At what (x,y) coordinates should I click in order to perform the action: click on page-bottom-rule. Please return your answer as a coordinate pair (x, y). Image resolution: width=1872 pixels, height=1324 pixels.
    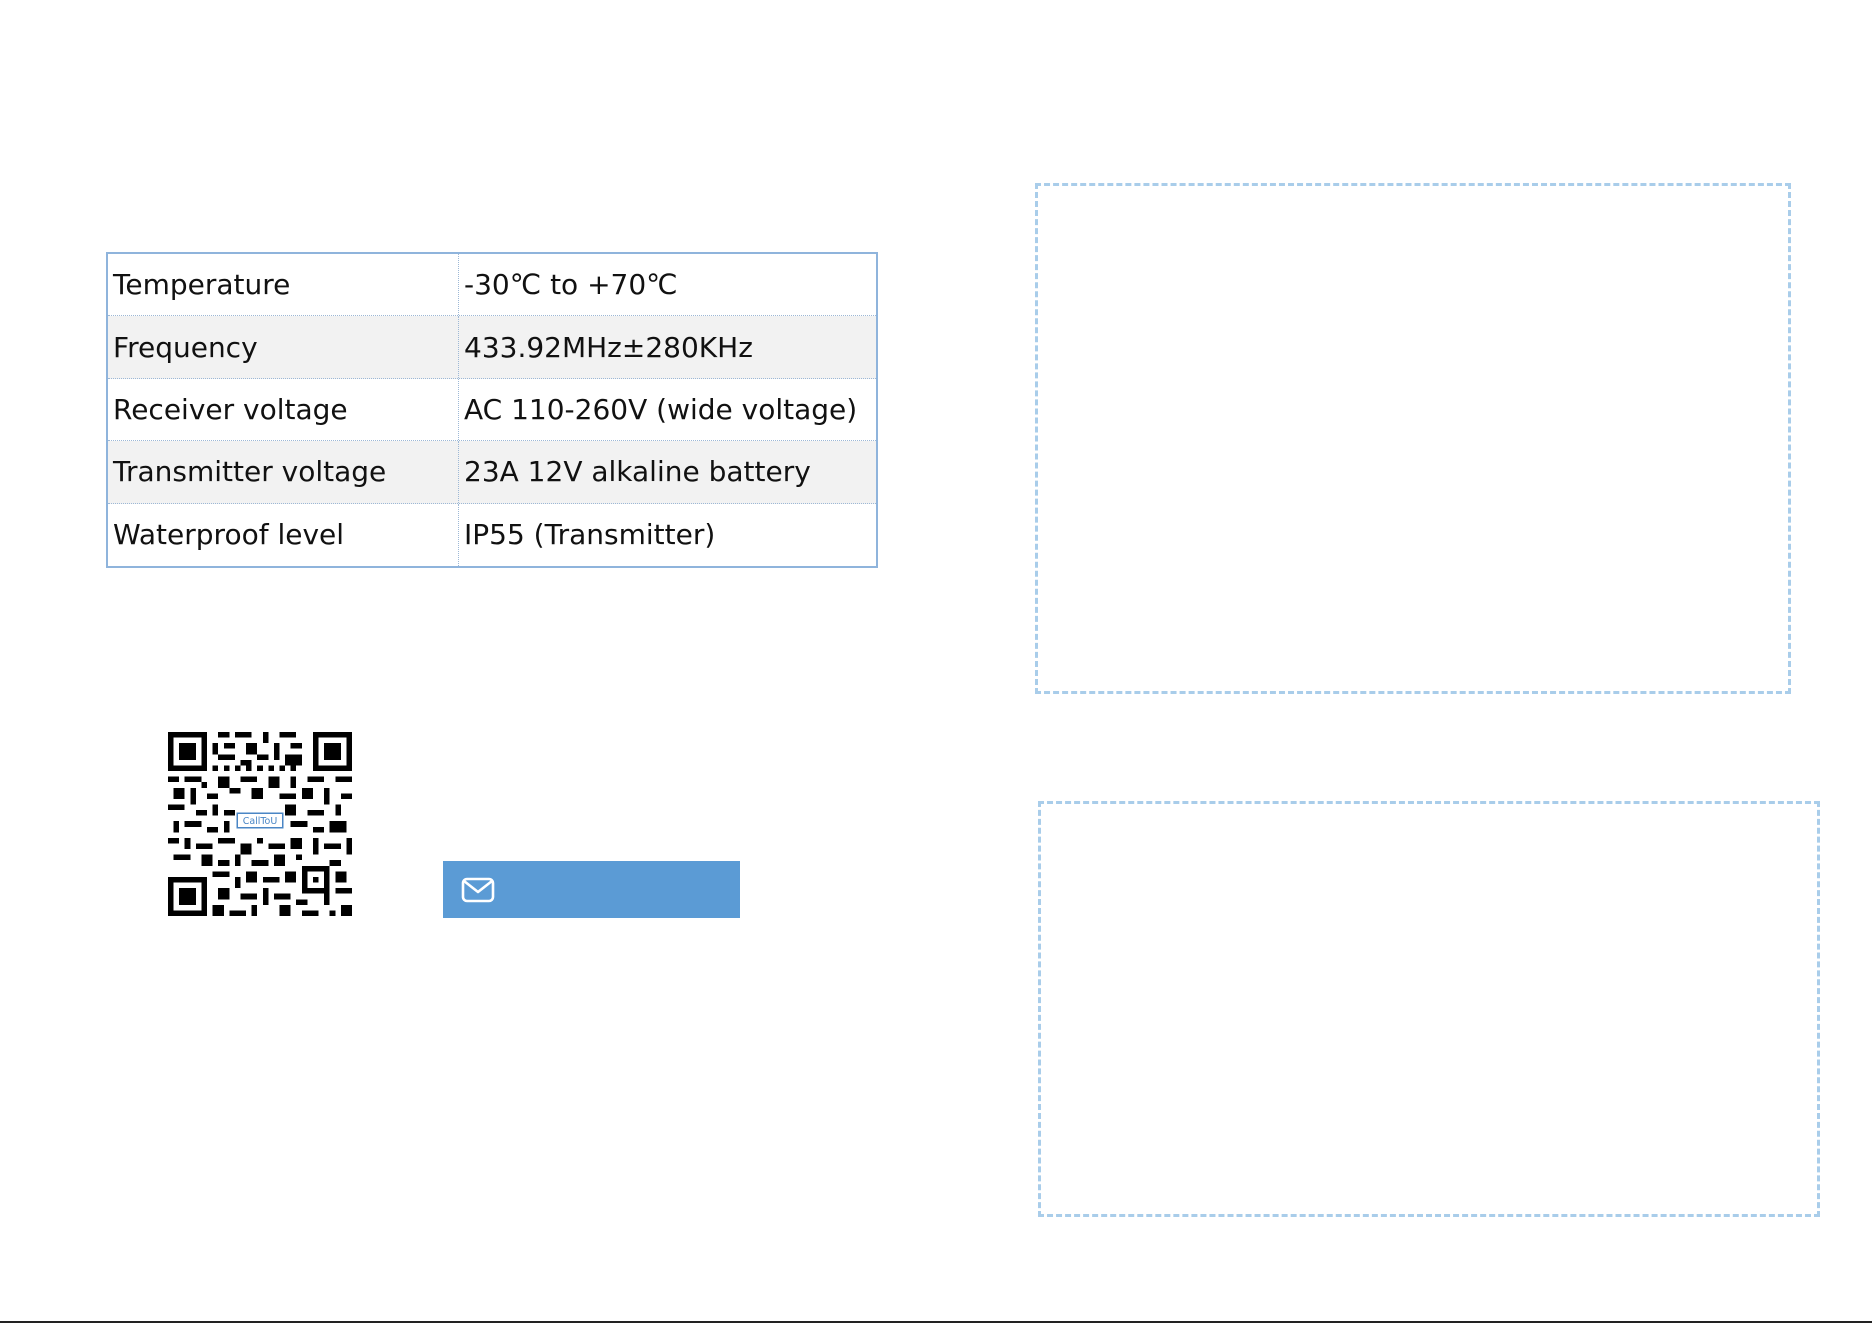
    Looking at the image, I should click on (936, 1322).